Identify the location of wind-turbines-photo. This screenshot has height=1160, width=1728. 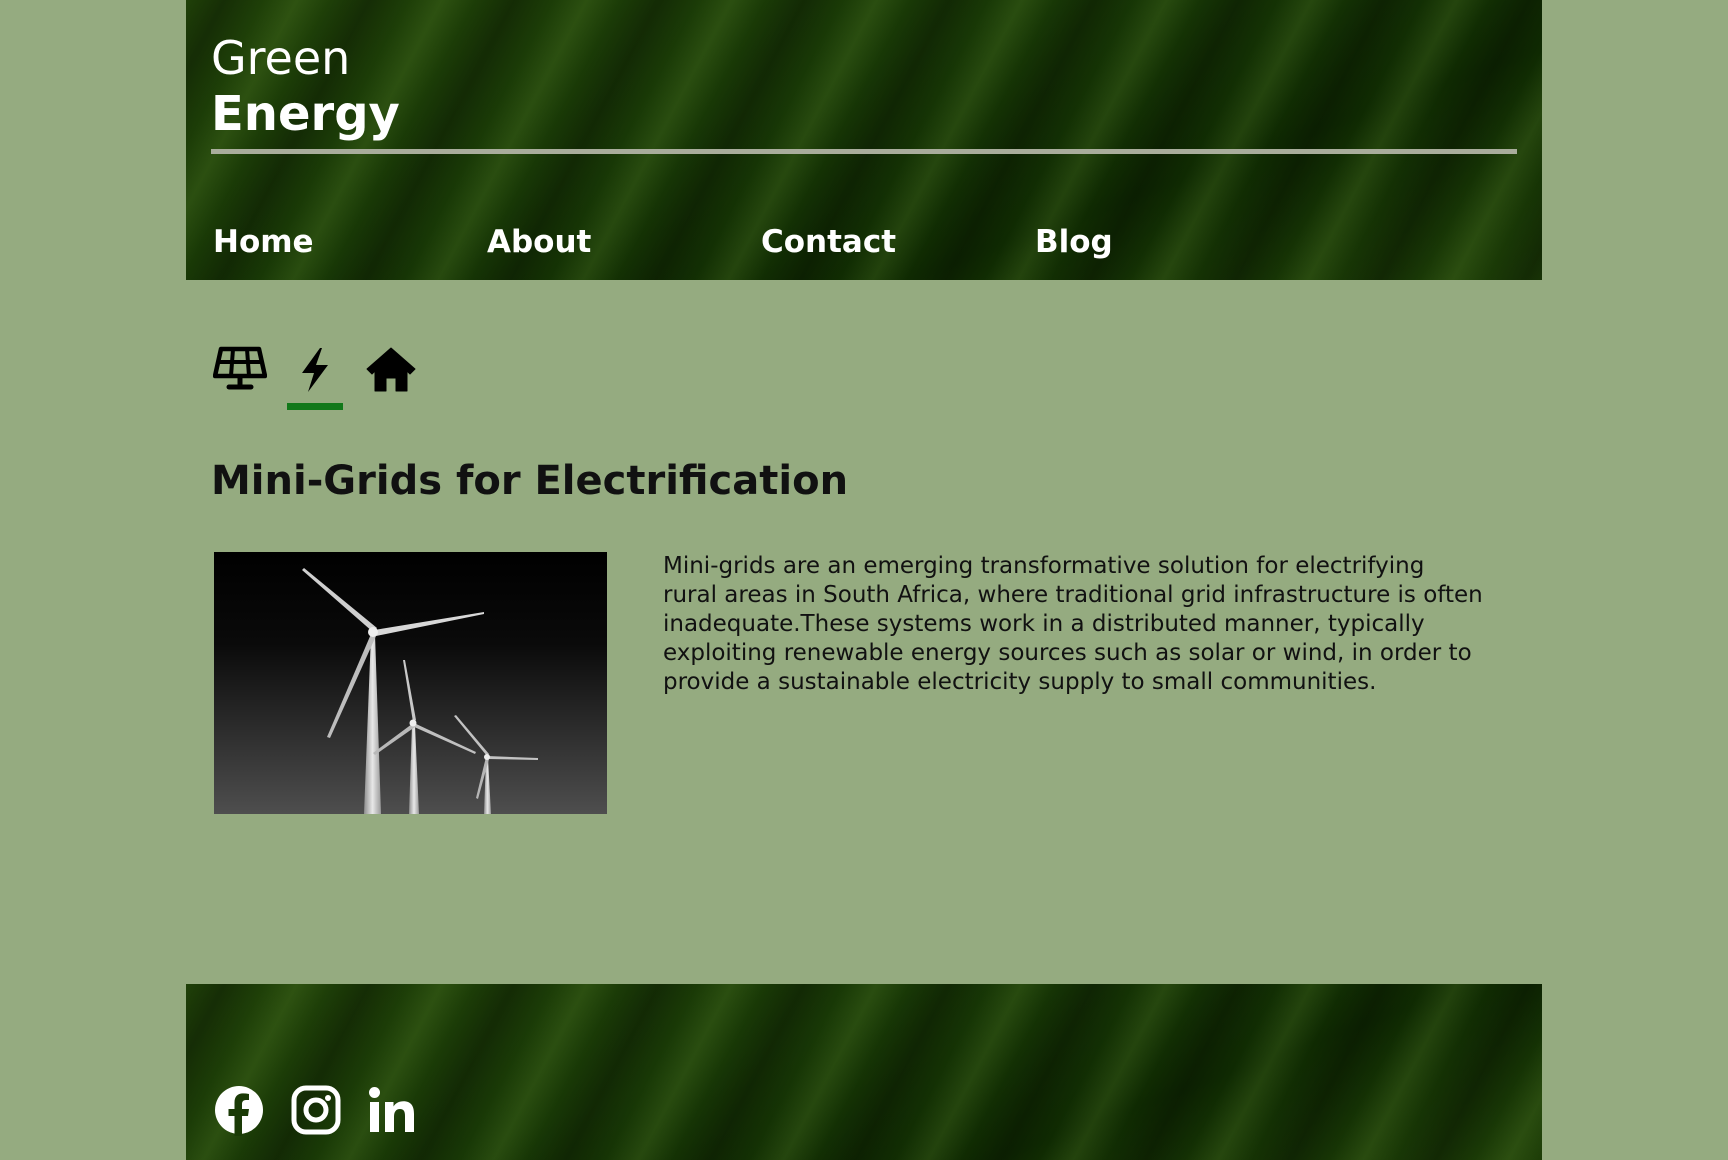
(410, 683).